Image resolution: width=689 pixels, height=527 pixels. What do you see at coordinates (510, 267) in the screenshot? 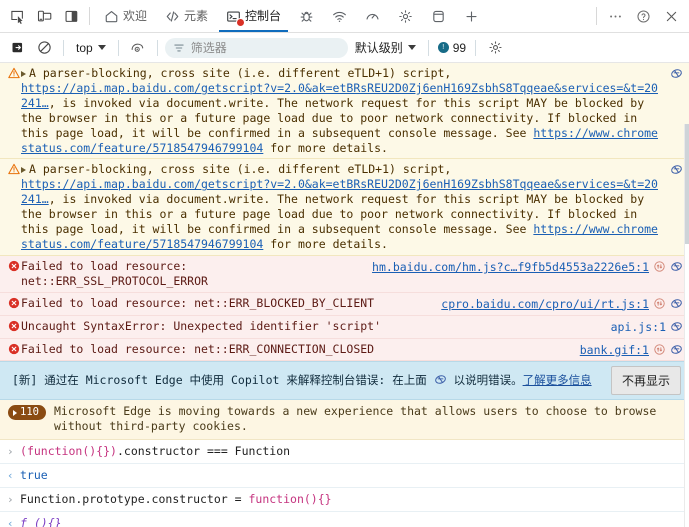
I see `error-source-link: hm.baidu.com/hm.js?c…f9fb5d4553a2226e5:1` at bounding box center [510, 267].